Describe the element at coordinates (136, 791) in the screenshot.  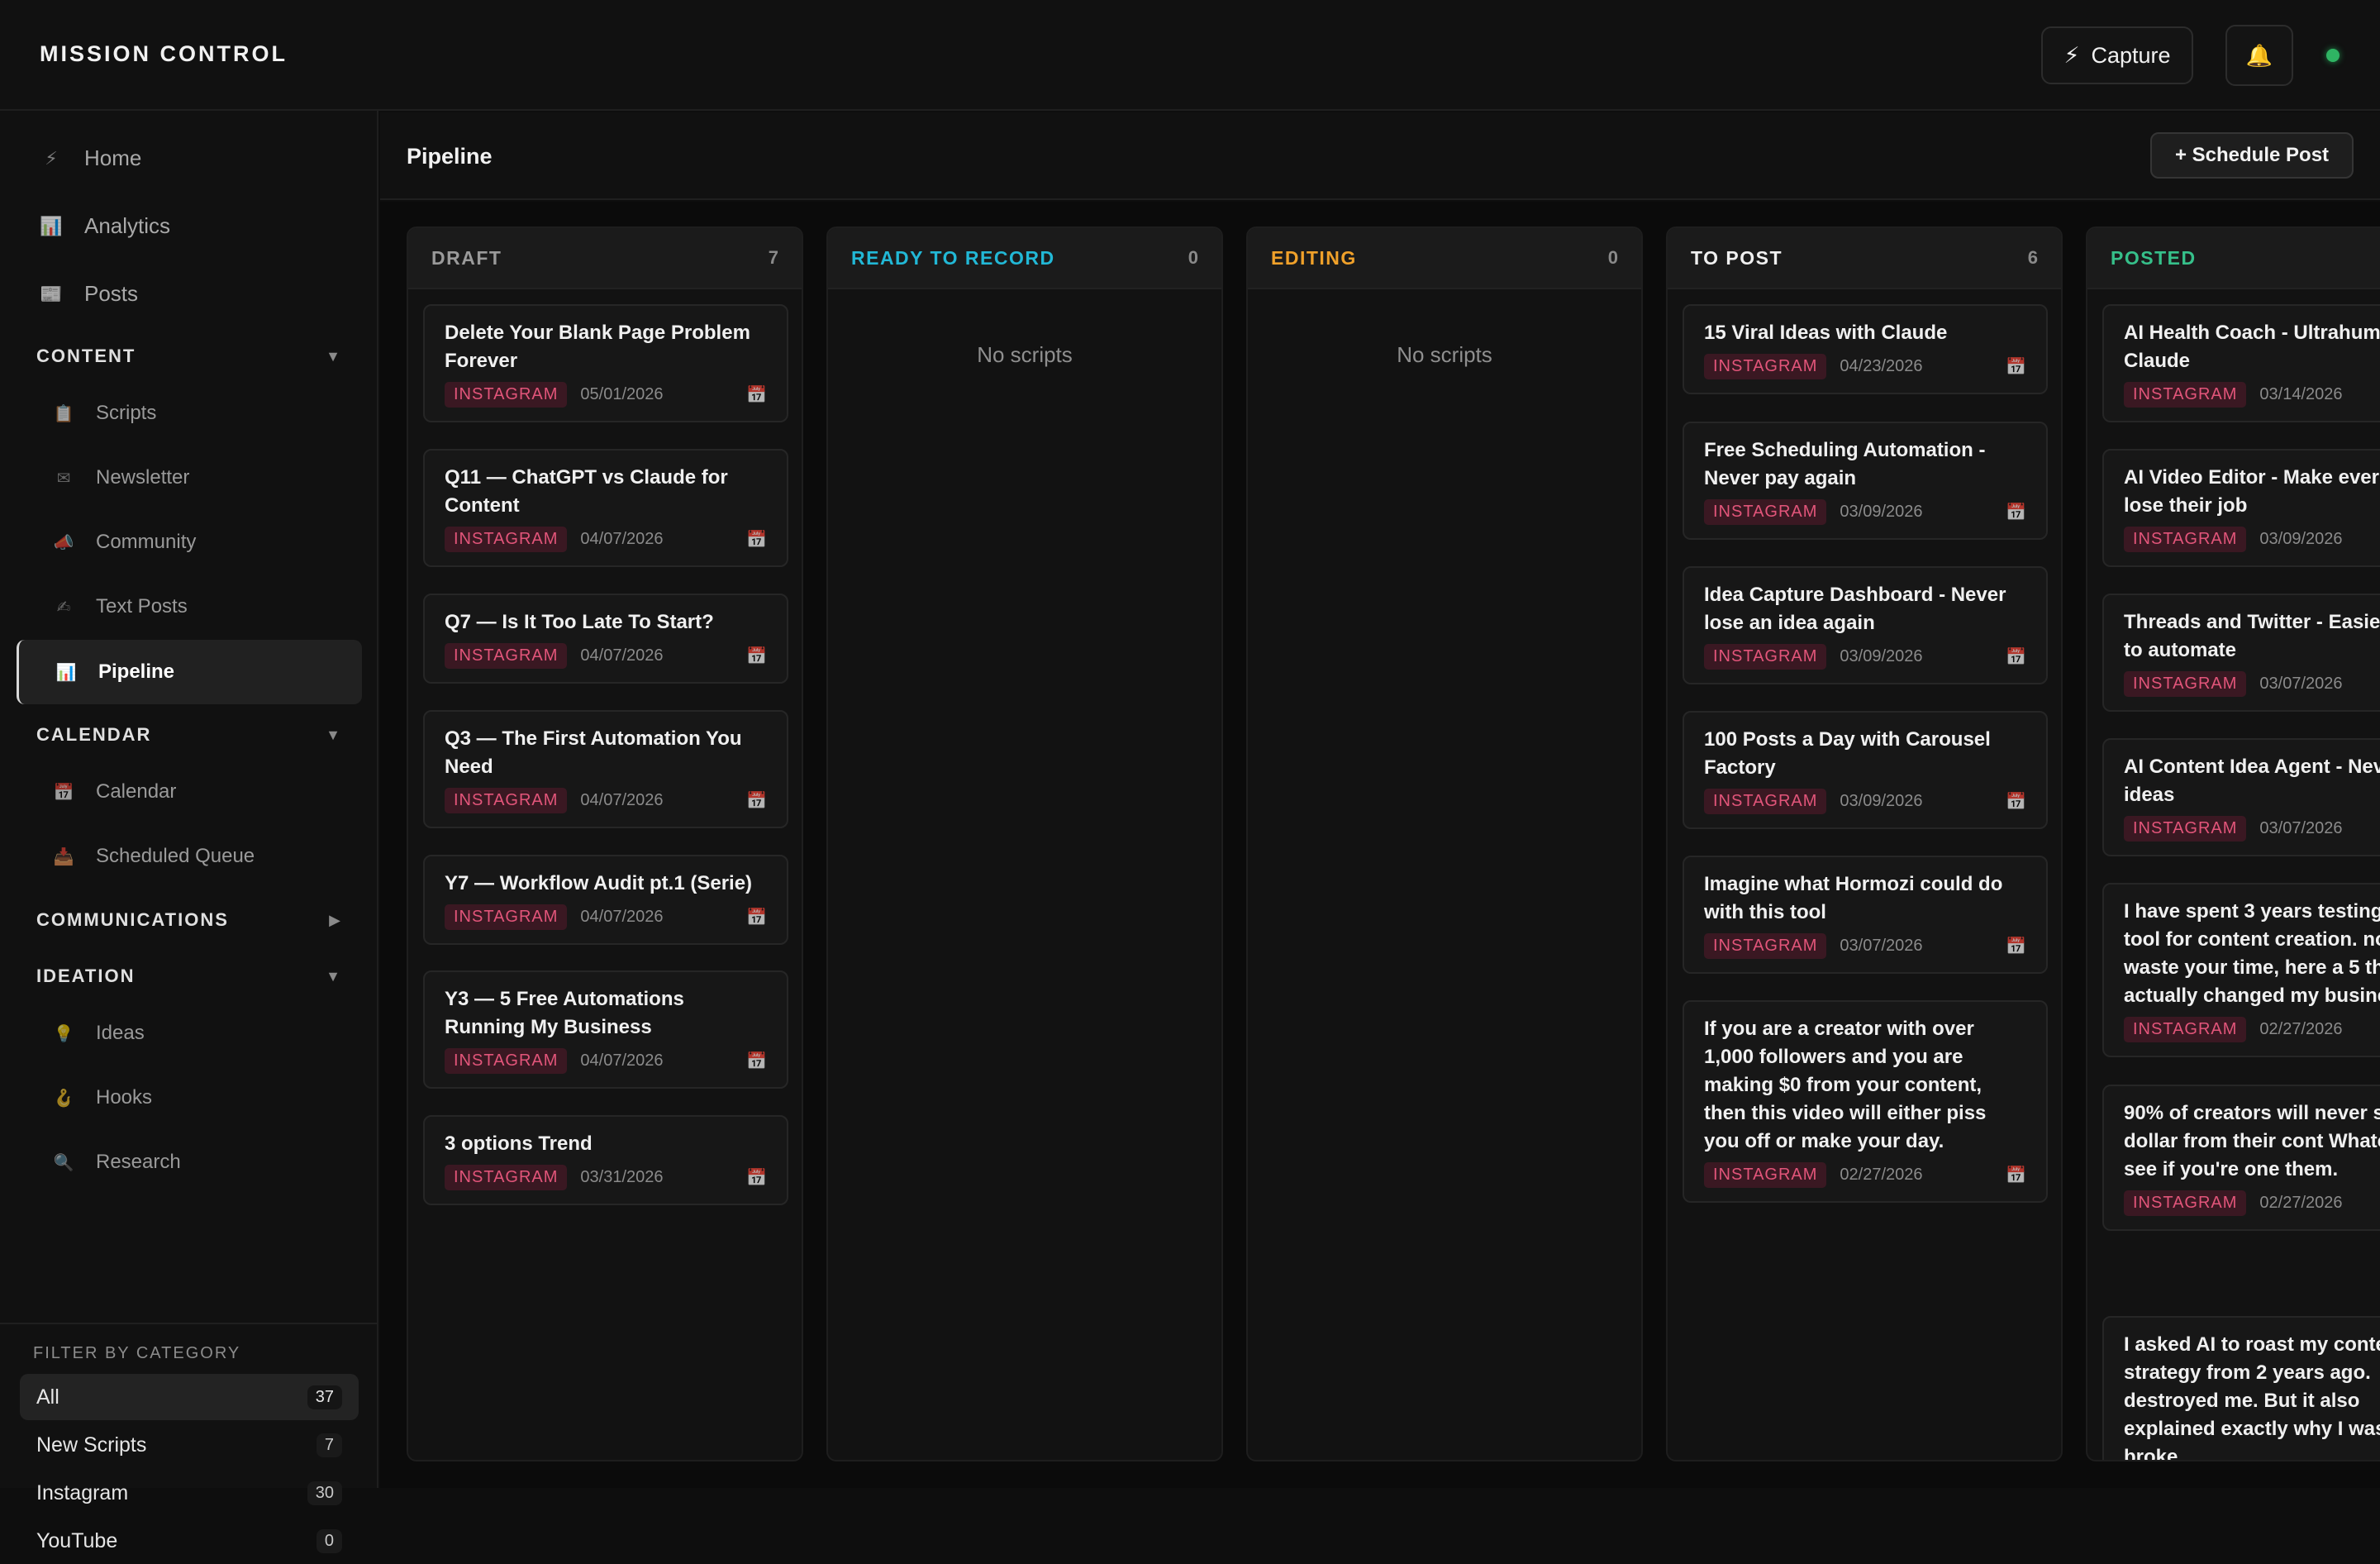
I see `sidebar-item-label: Calendar` at that location.